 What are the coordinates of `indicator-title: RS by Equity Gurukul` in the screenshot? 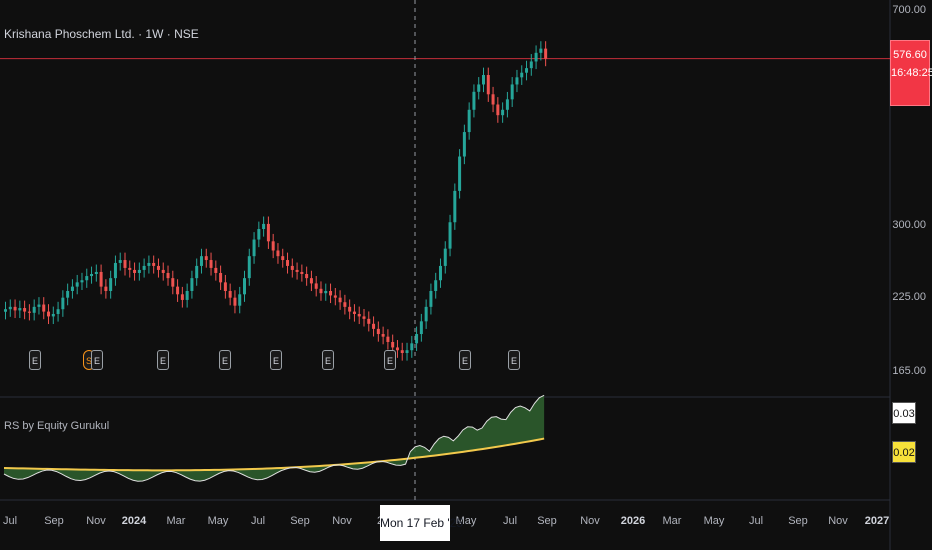 It's located at (57, 426).